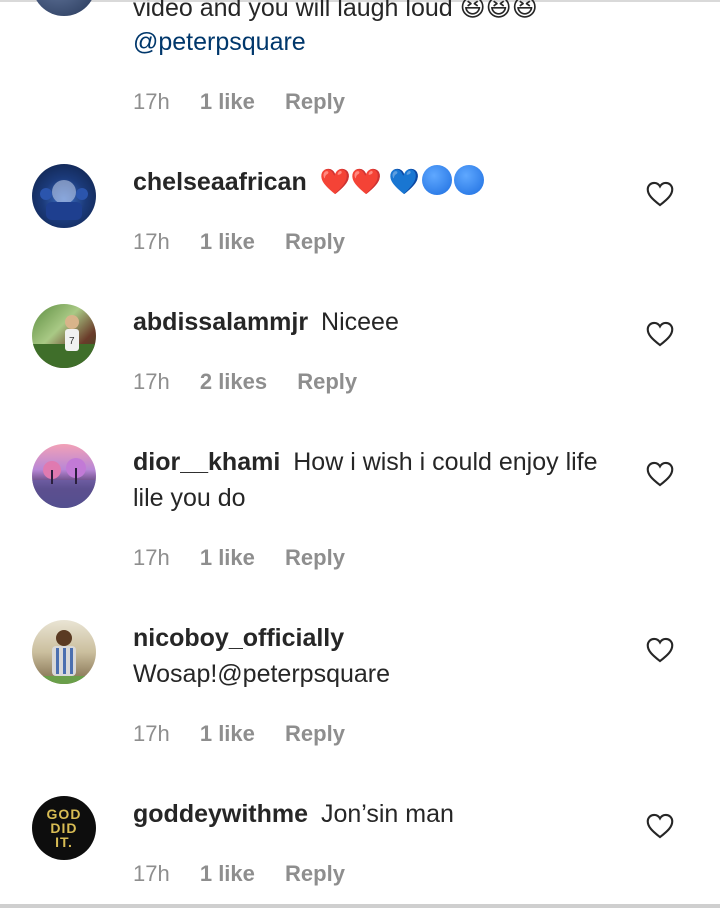 This screenshot has width=720, height=908. What do you see at coordinates (206, 462) in the screenshot?
I see `username: dior__khami` at bounding box center [206, 462].